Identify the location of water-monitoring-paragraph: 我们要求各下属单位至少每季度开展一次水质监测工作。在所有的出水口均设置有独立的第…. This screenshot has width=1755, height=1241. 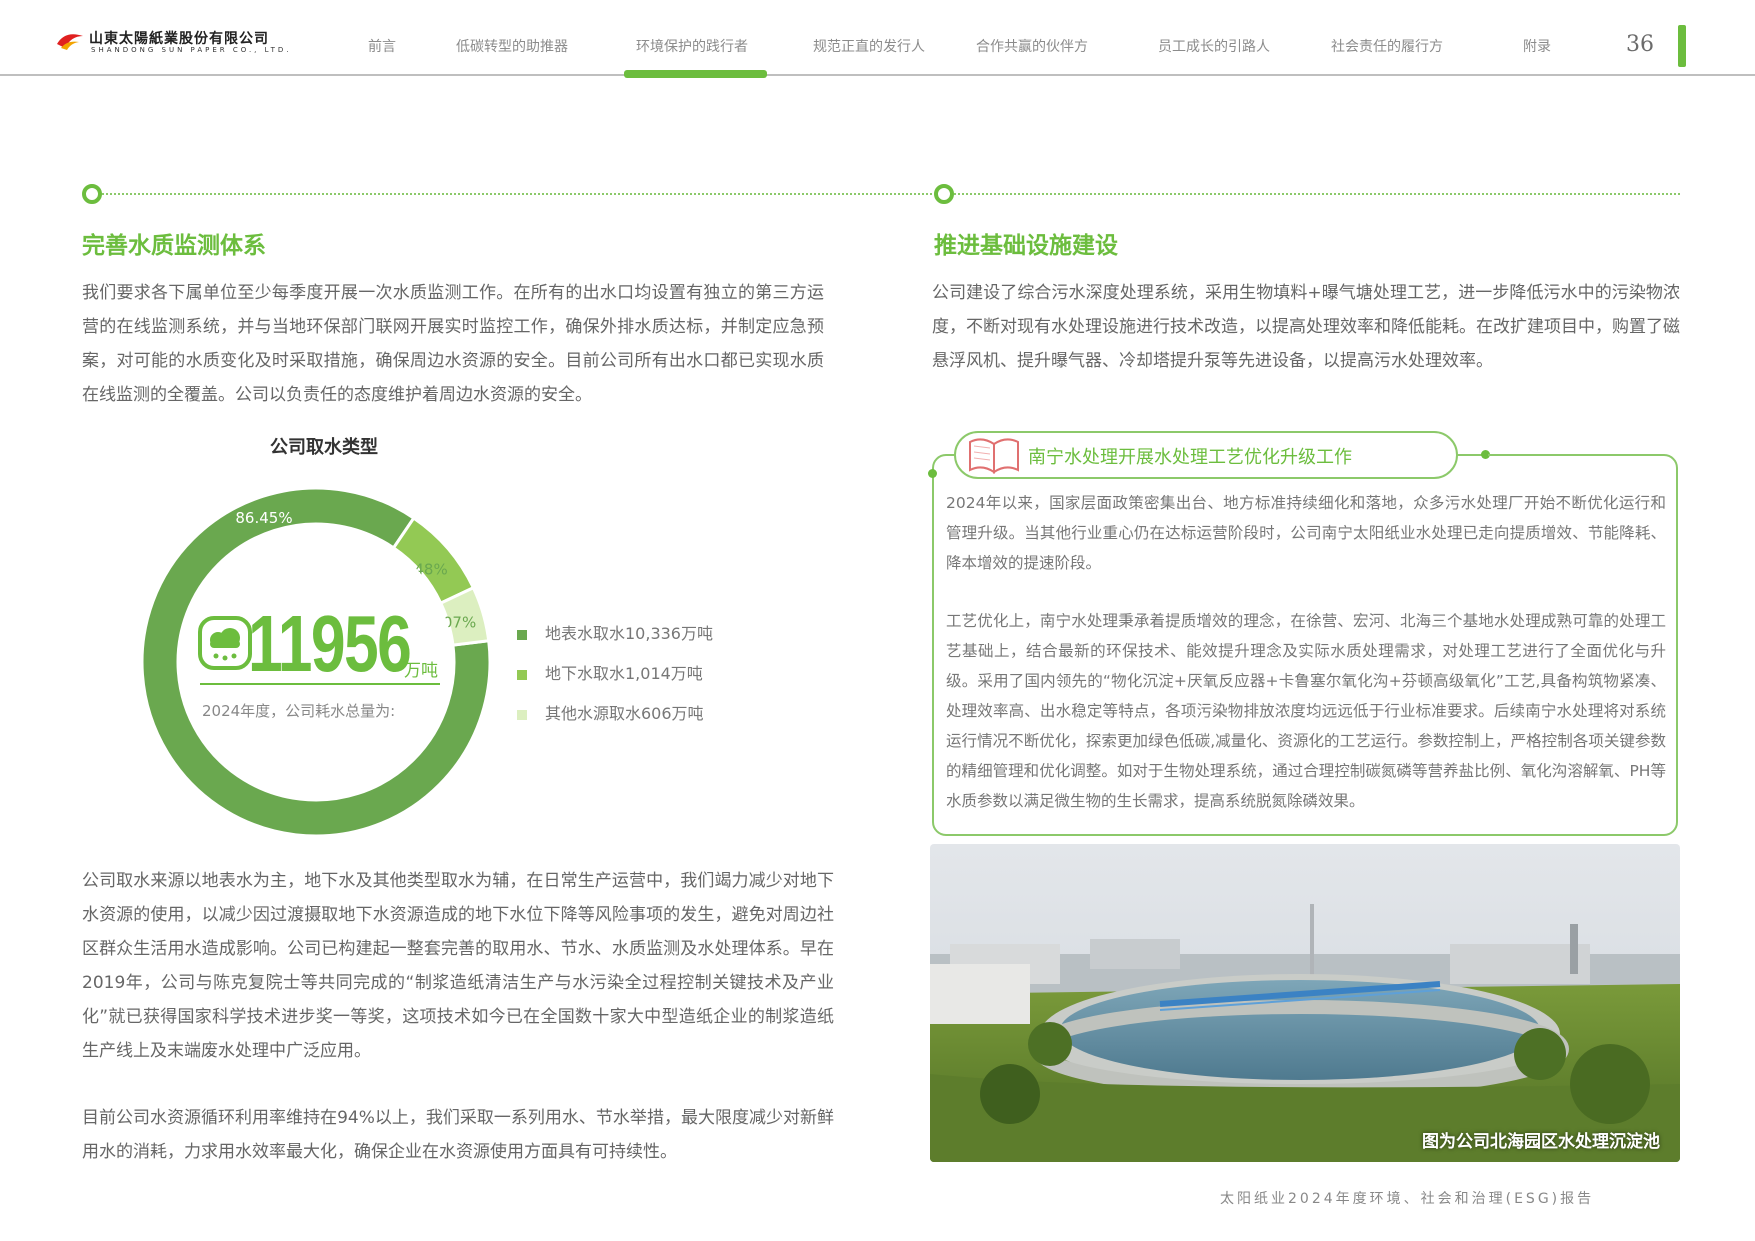
(453, 344).